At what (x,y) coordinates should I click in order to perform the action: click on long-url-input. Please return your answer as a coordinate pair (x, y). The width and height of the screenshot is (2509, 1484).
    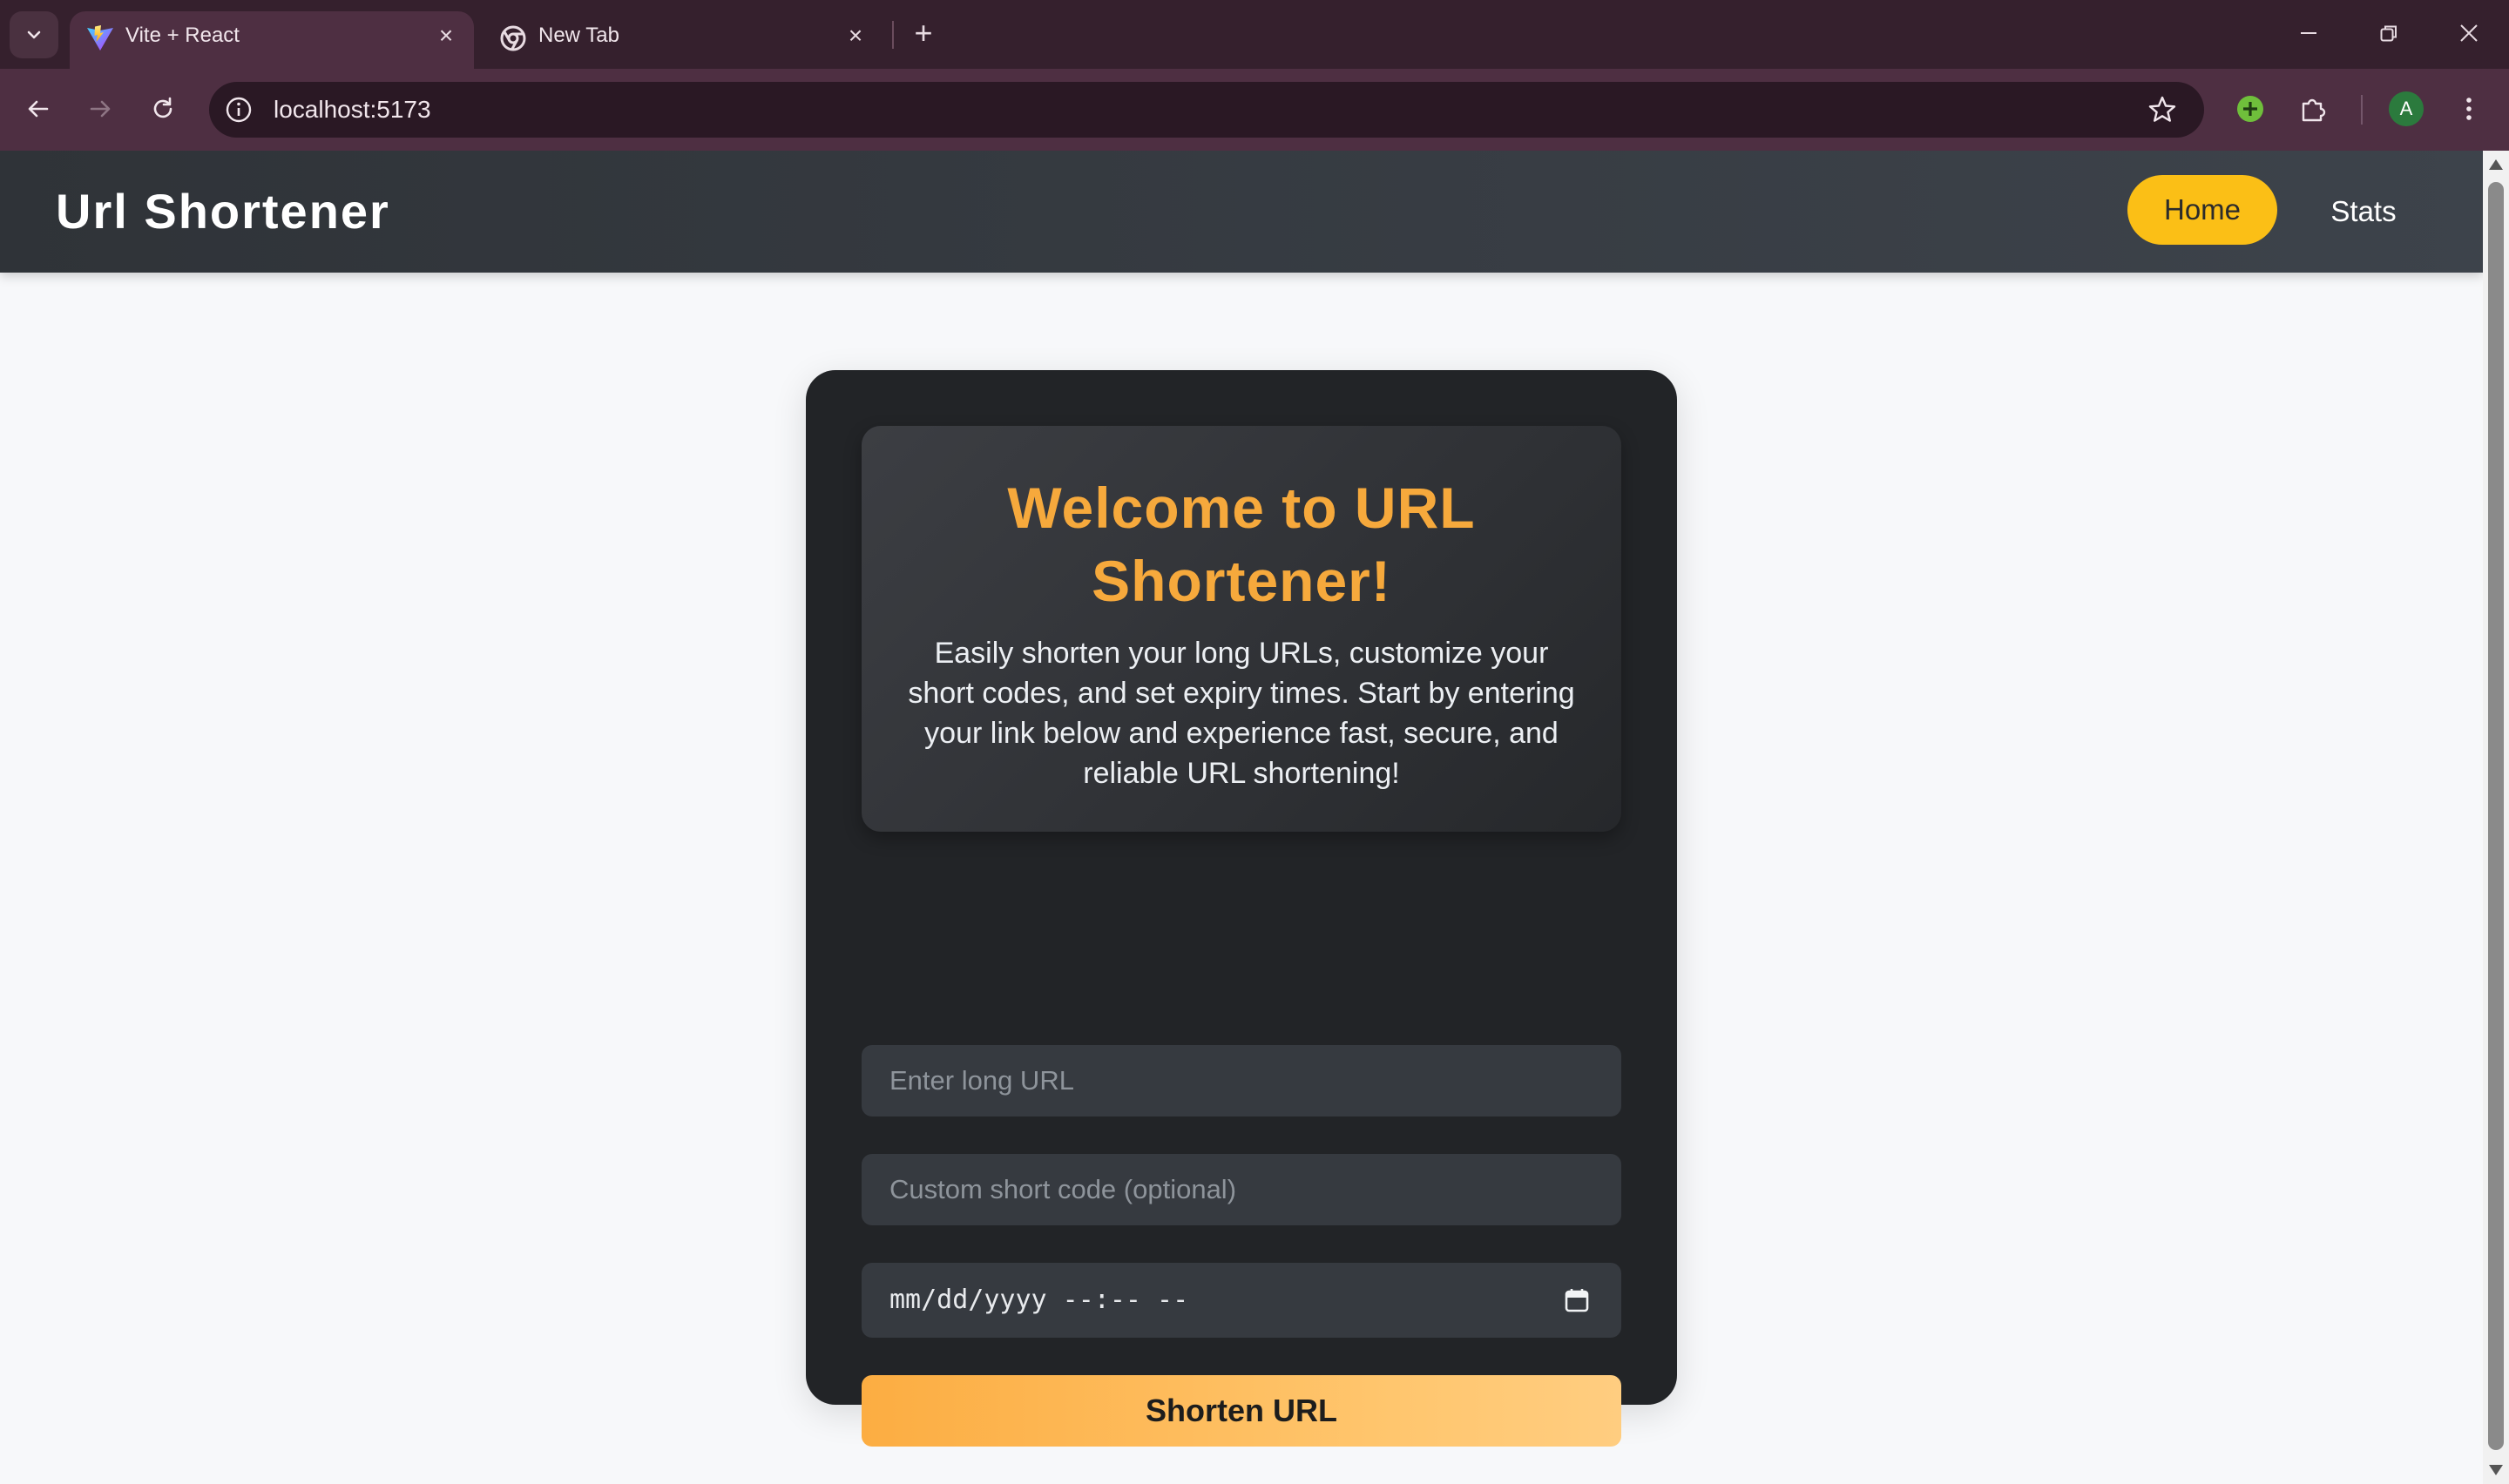
    Looking at the image, I should click on (1241, 1080).